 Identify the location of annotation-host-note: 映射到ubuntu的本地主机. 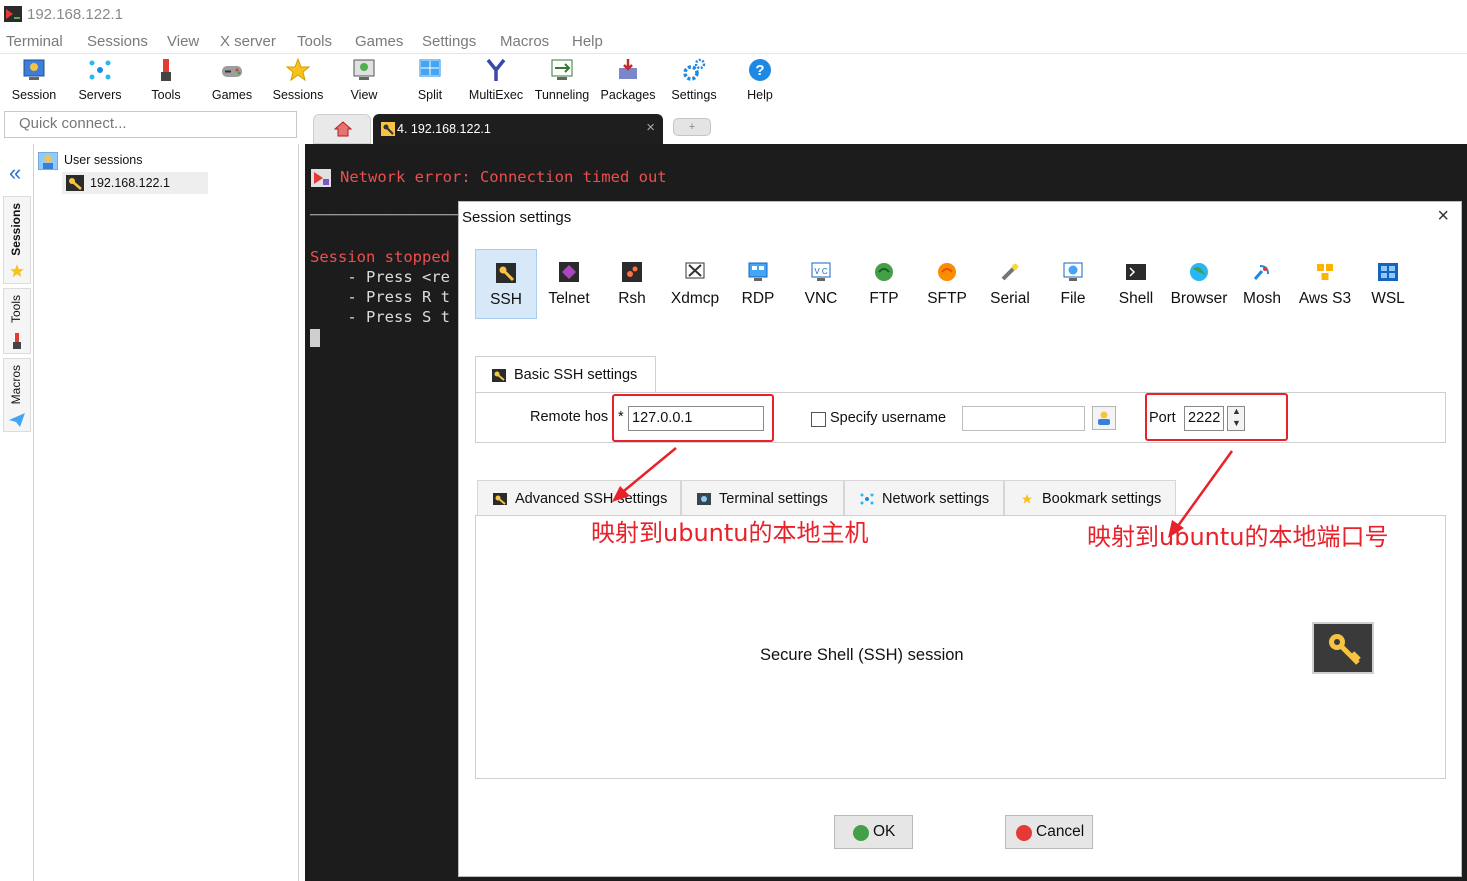
(730, 533).